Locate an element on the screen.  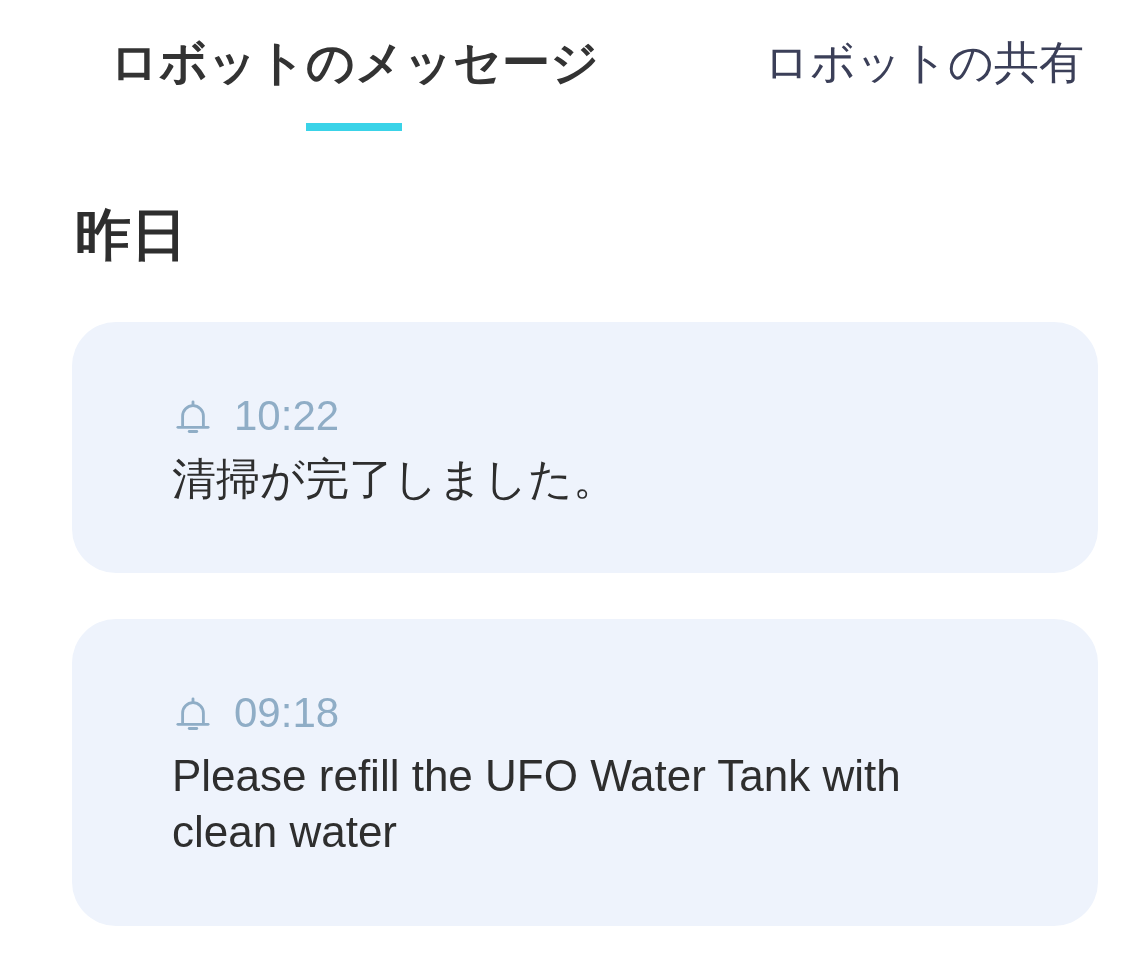
message-text: 清掃が完了しました。 is located at coordinates (395, 479).